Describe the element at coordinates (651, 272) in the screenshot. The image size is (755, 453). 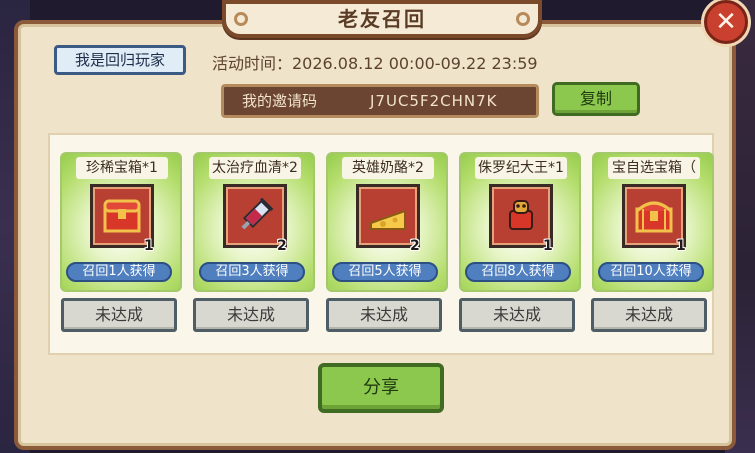
I see `reward-requirement: 召回10人获得` at that location.